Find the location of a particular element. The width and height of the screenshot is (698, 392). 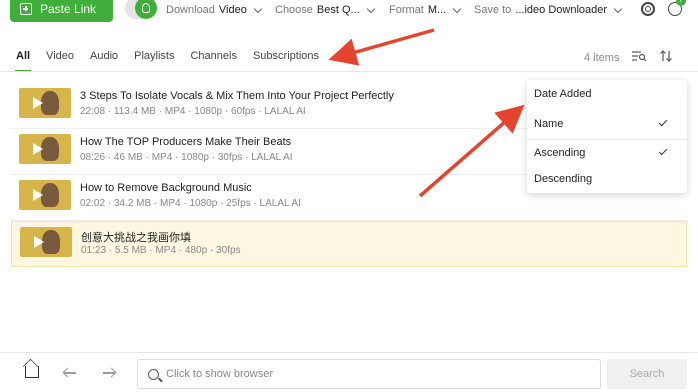

tabs-divider is located at coordinates (349, 71).